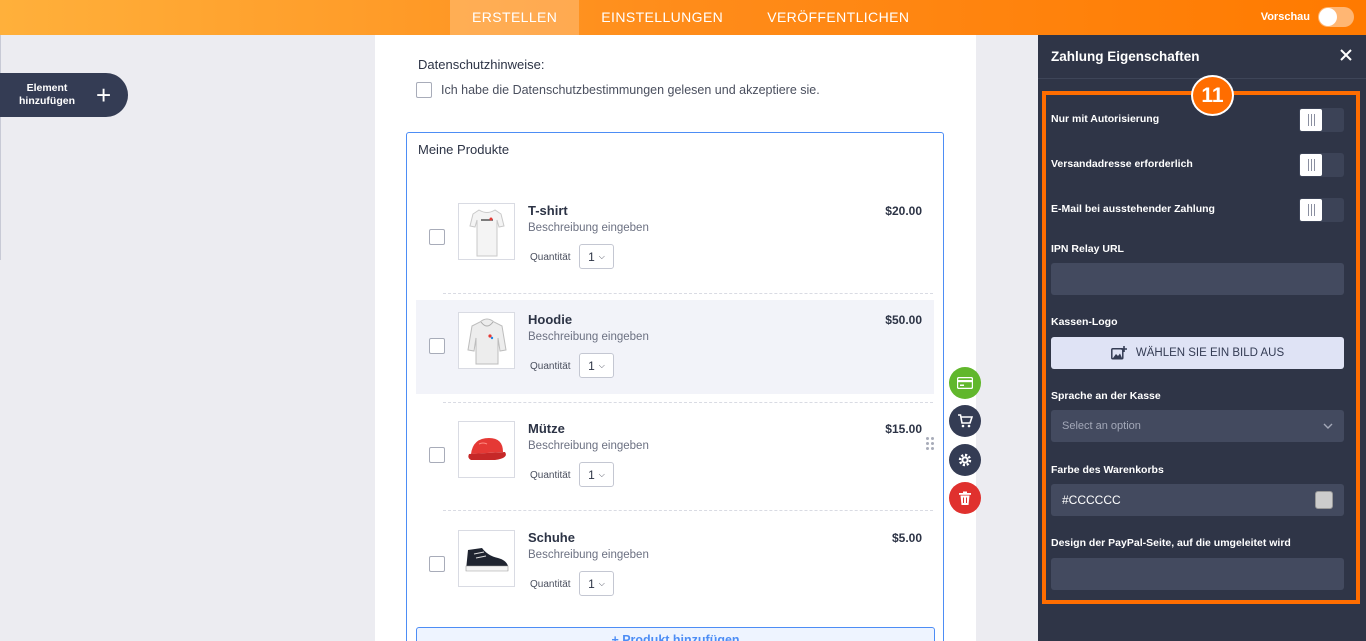  I want to click on choose-image-label: WÄHLEN SIE EIN BILD AUS, so click(1210, 353).